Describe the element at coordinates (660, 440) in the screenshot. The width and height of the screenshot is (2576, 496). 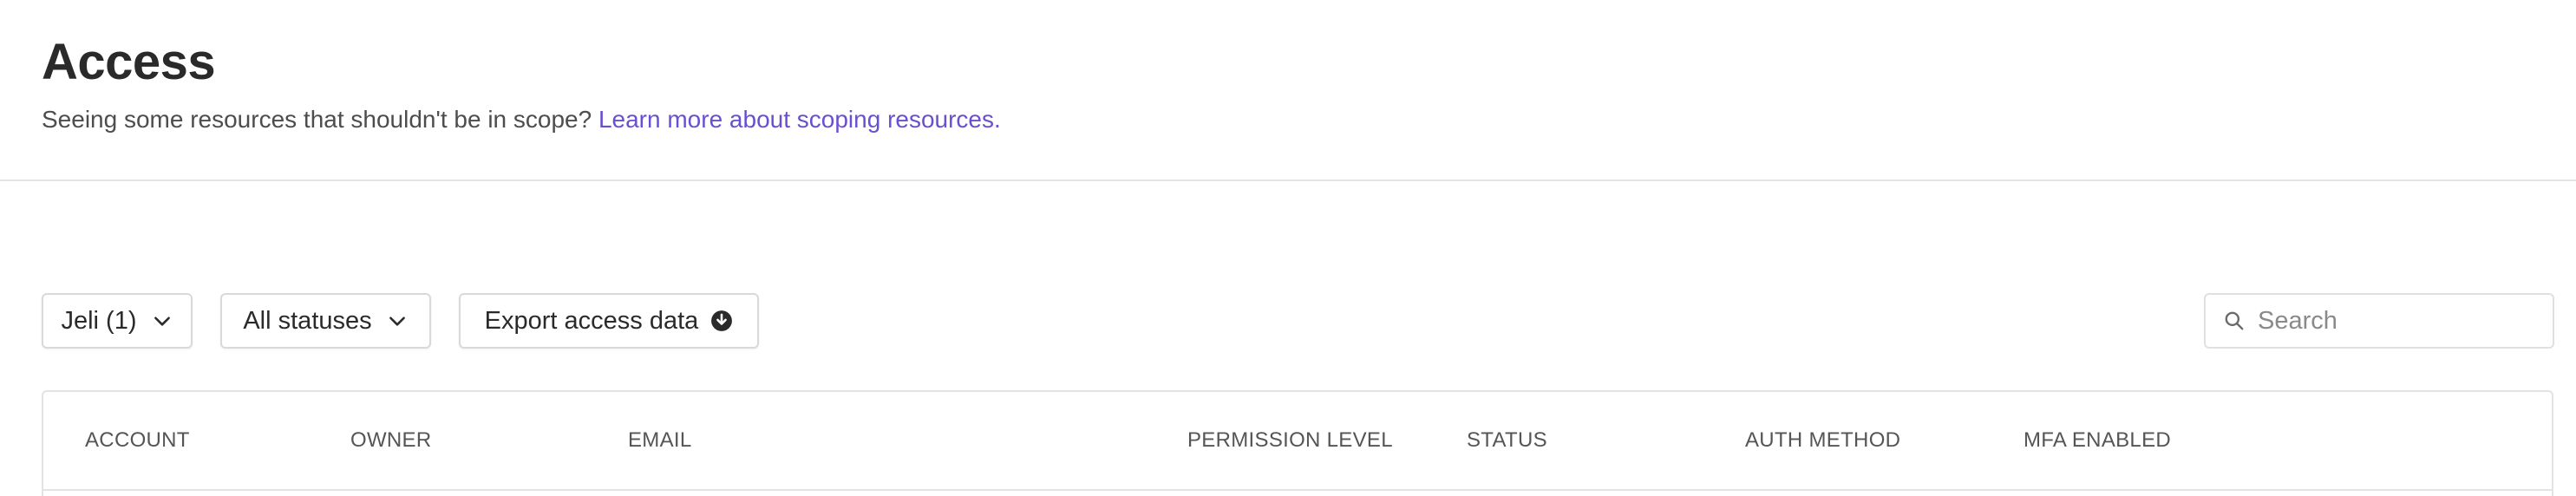
I see `column-header-email: EMAIL` at that location.